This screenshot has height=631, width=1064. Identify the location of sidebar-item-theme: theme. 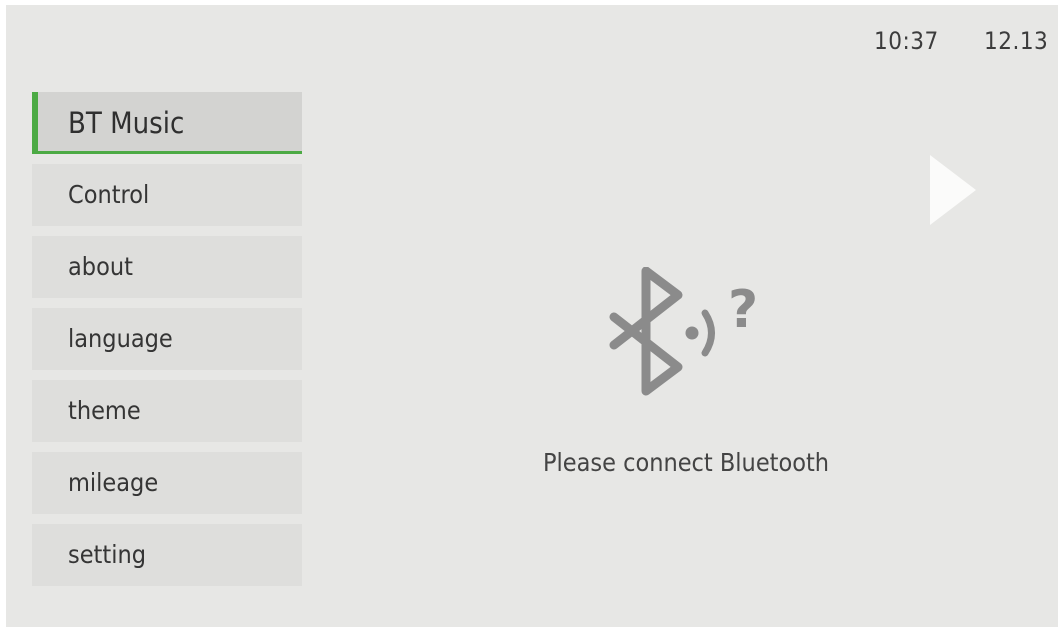
(167, 411).